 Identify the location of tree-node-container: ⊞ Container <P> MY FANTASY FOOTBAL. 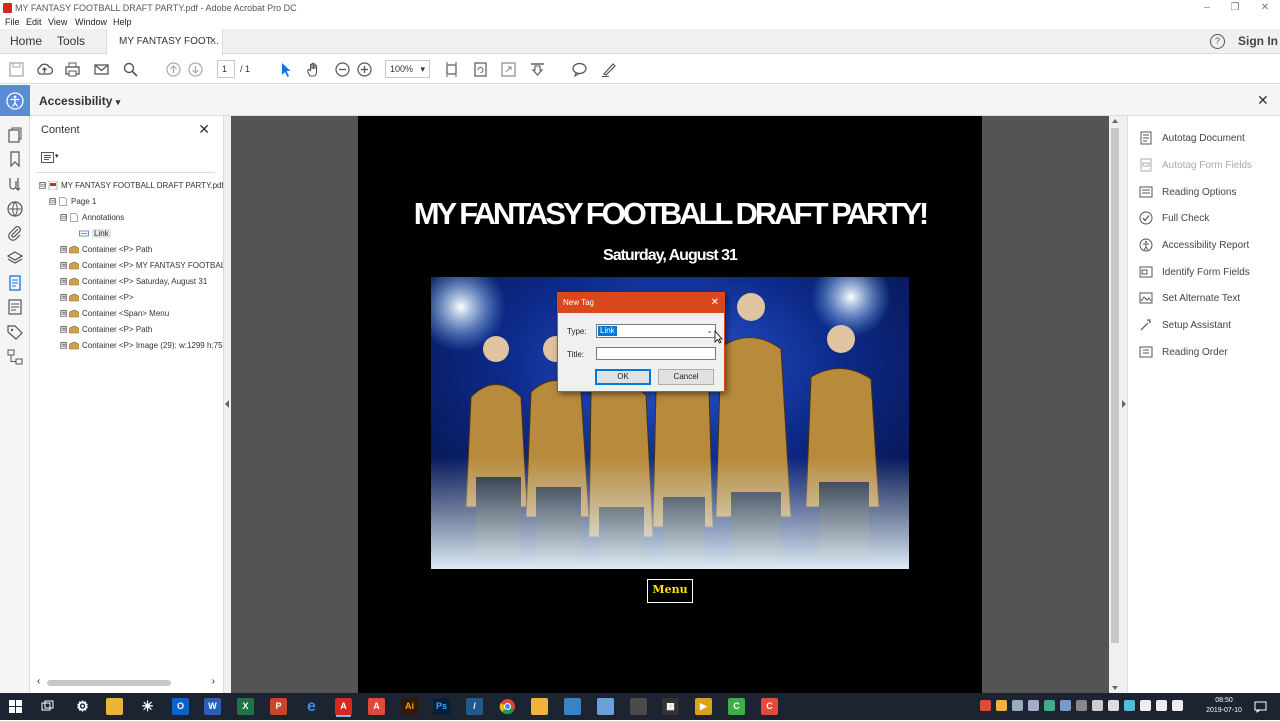
(142, 266).